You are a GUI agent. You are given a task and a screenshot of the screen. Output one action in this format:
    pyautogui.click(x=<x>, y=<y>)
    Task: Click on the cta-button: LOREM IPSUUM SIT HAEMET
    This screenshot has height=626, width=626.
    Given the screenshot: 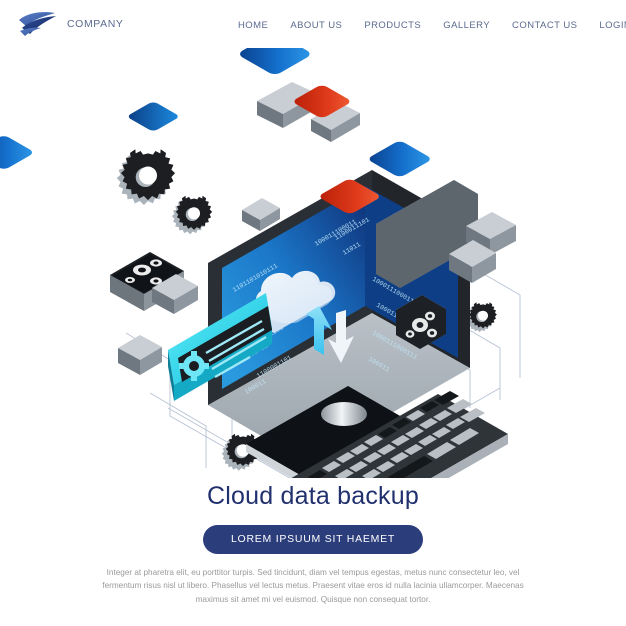 What is the action you would take?
    pyautogui.click(x=313, y=539)
    